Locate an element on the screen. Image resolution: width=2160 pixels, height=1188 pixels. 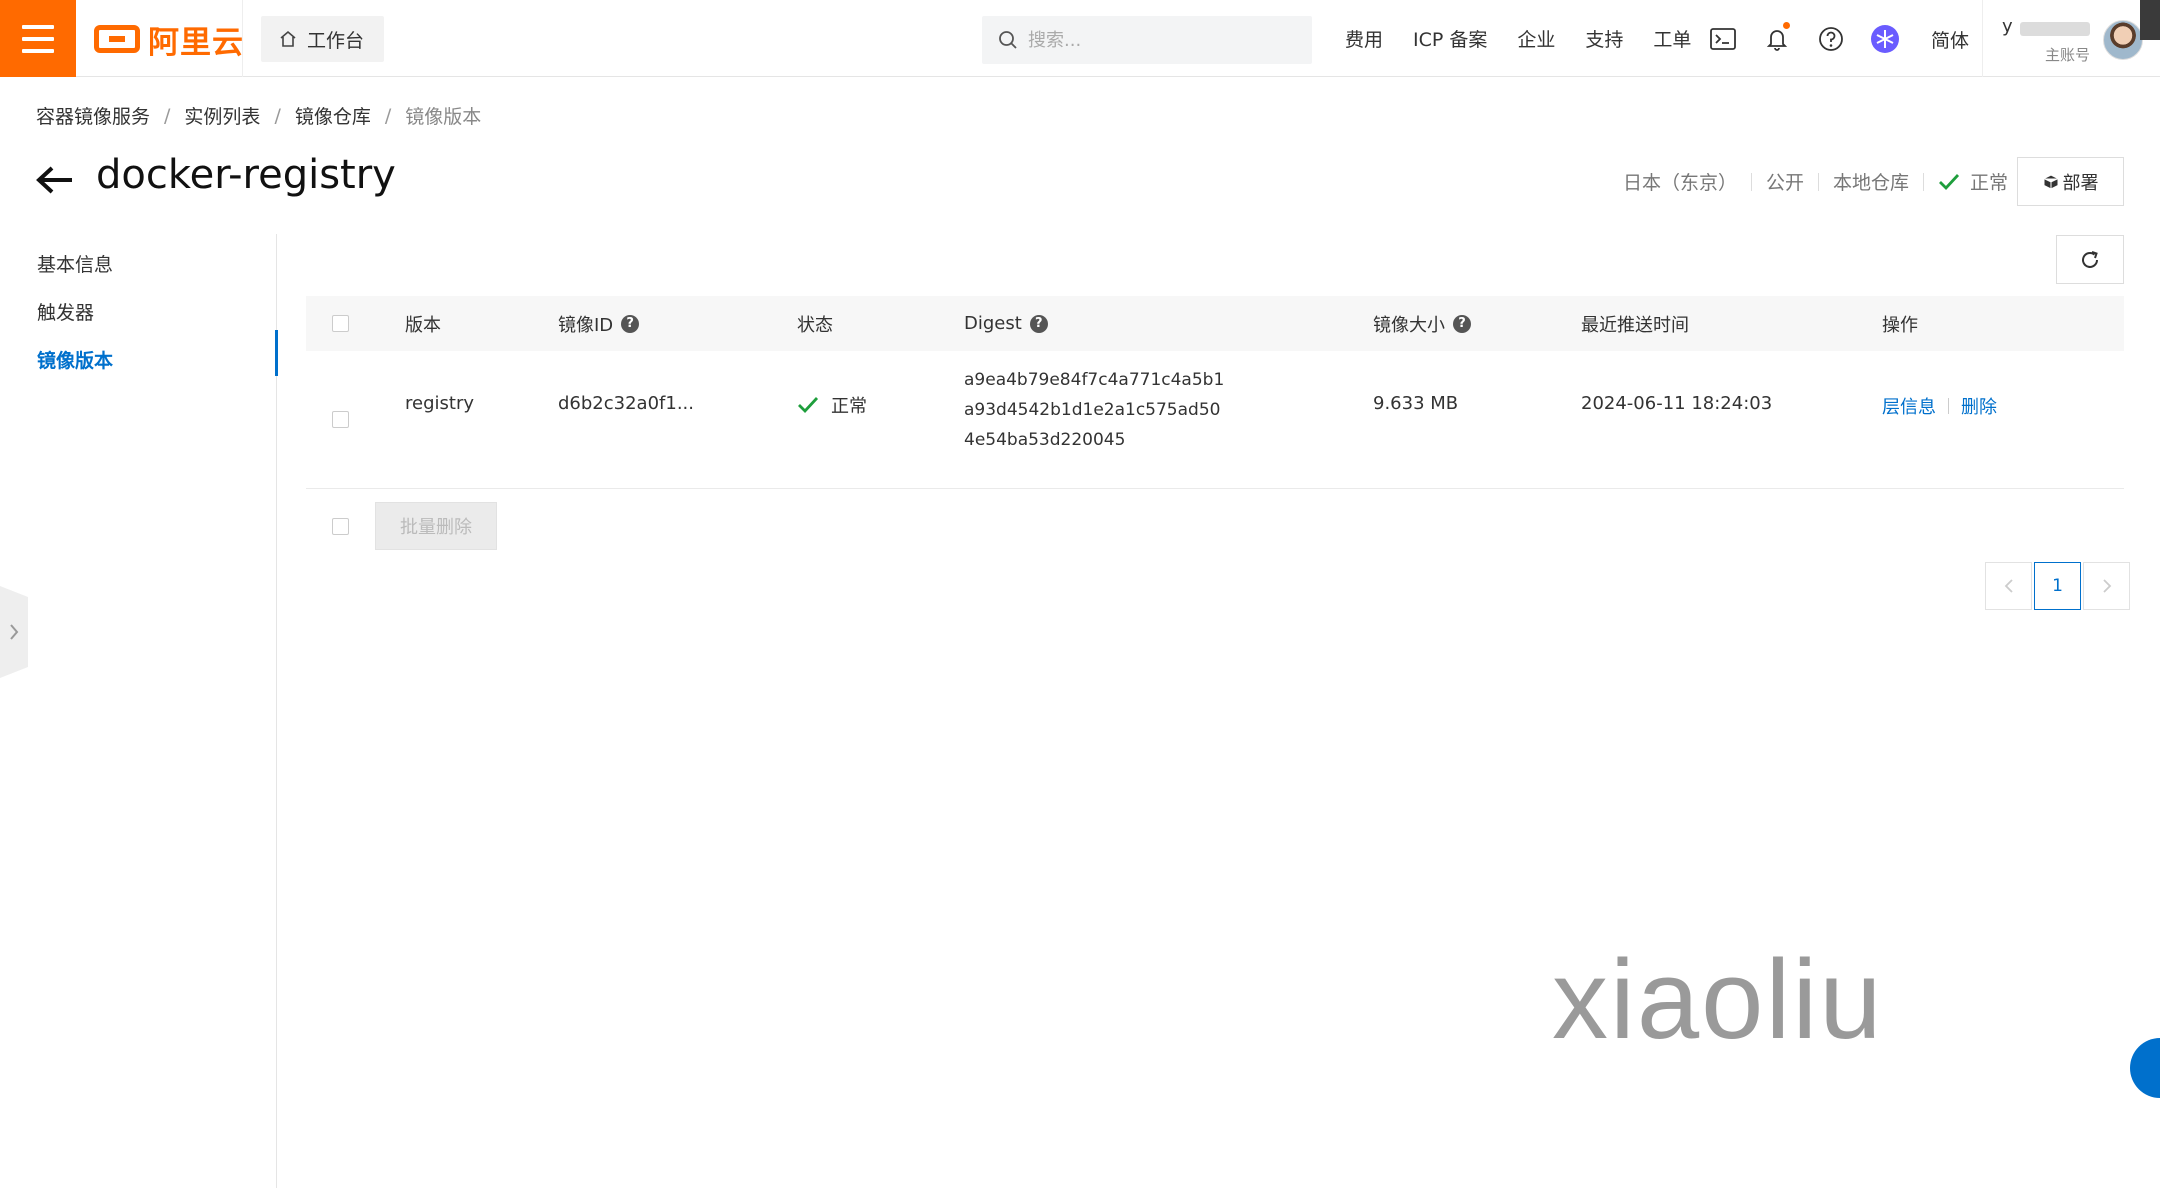
cube-icon is located at coordinates (2050, 181).